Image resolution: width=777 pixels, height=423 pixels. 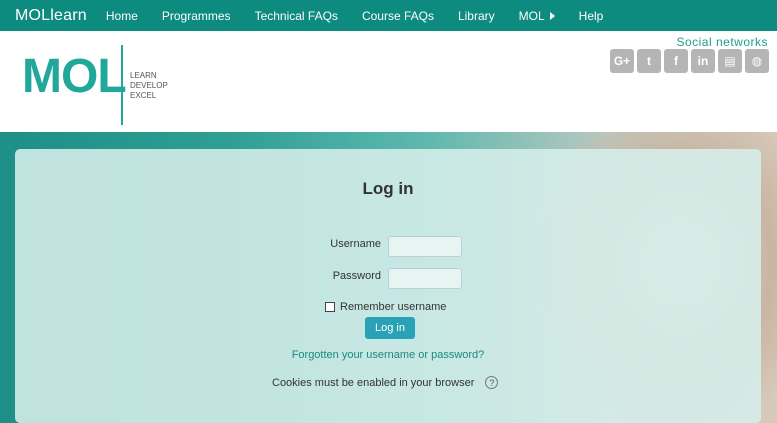 I want to click on tagline-line: EXCEL, so click(x=143, y=95).